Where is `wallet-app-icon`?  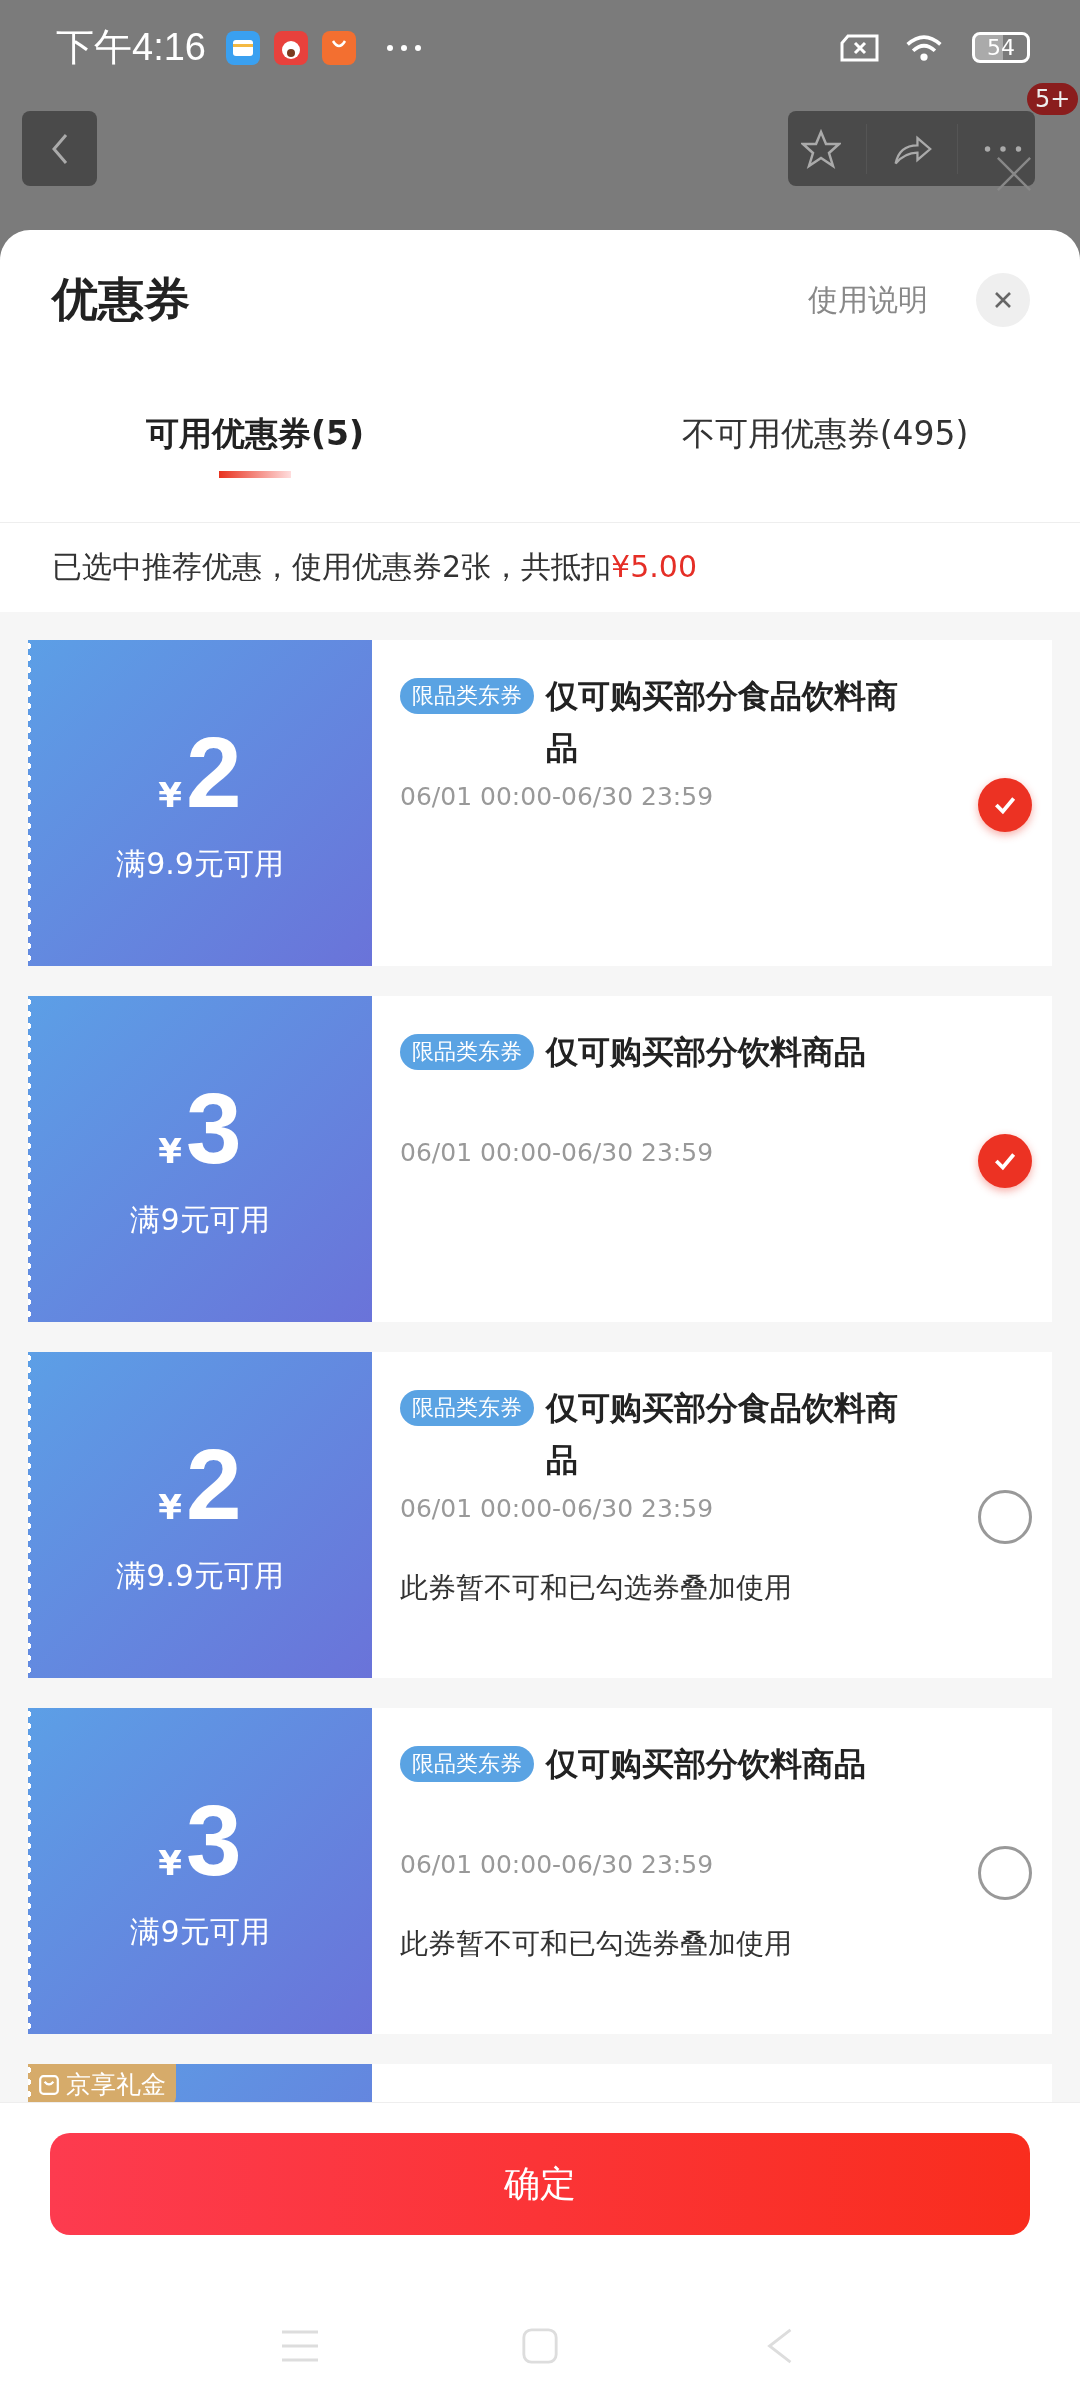
wallet-app-icon is located at coordinates (242, 47).